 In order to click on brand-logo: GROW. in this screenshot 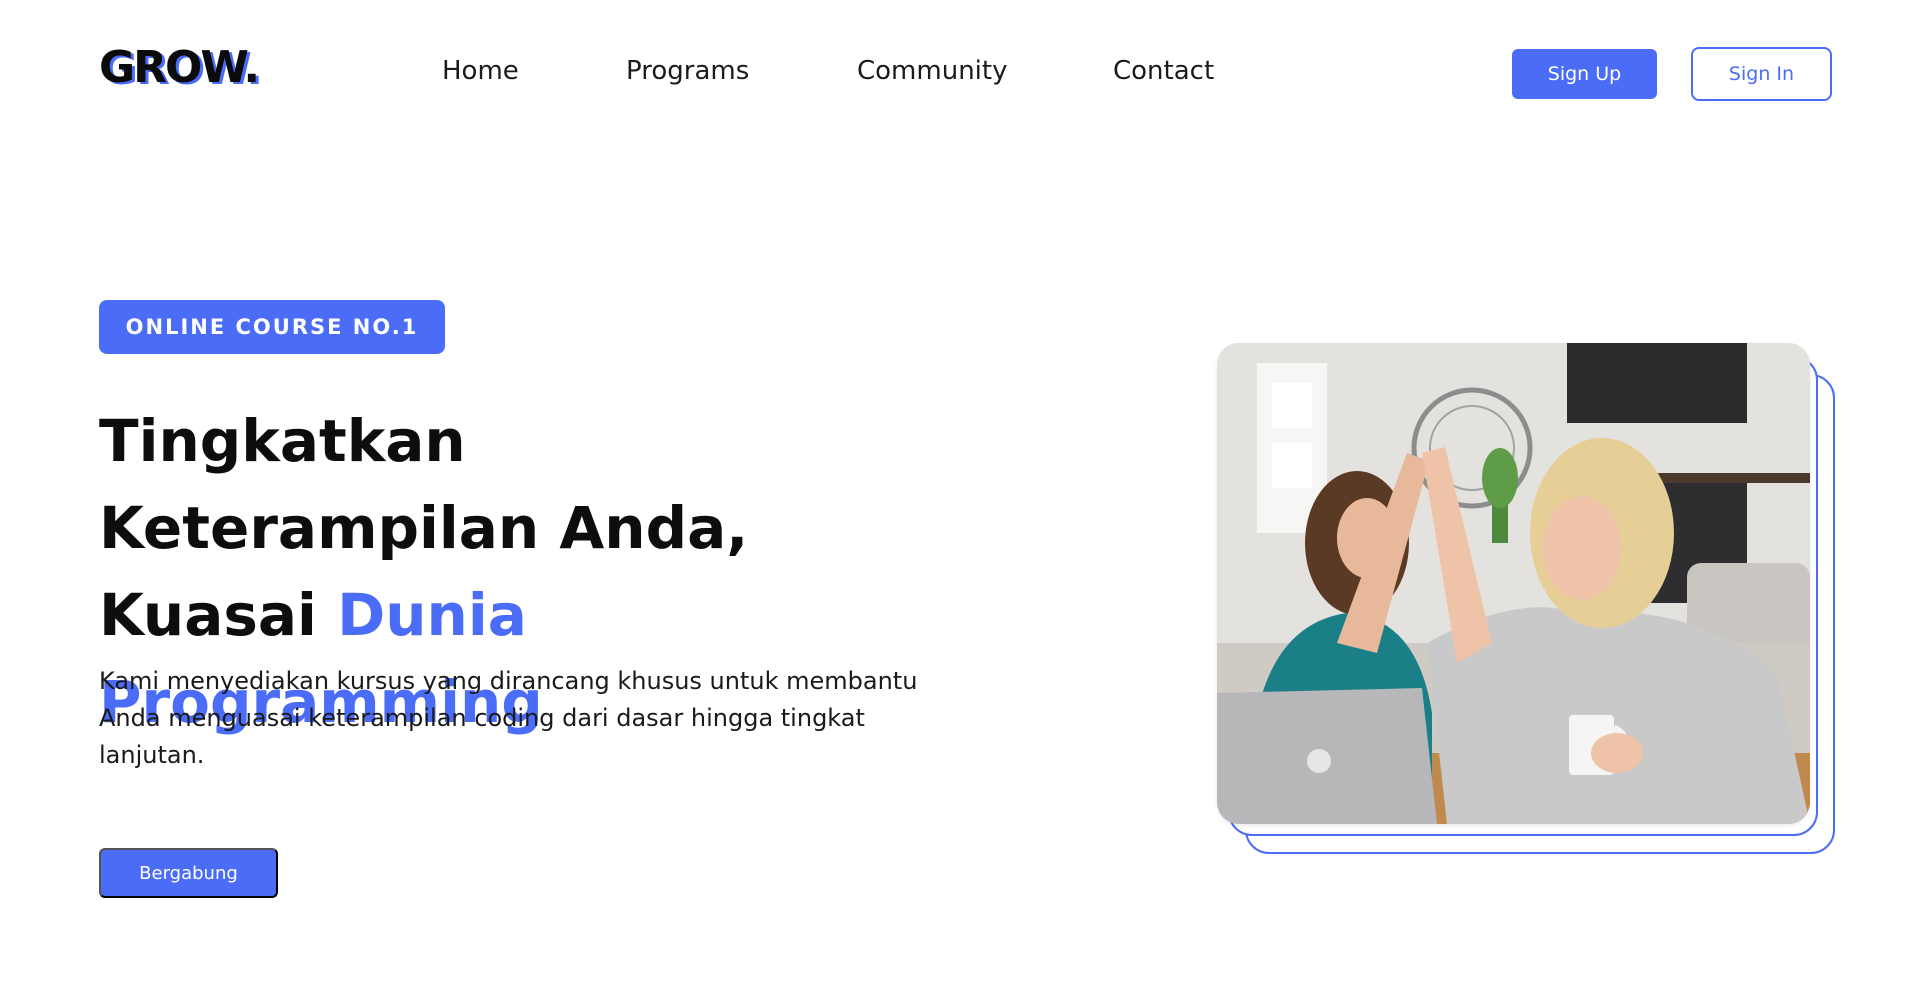, I will do `click(179, 68)`.